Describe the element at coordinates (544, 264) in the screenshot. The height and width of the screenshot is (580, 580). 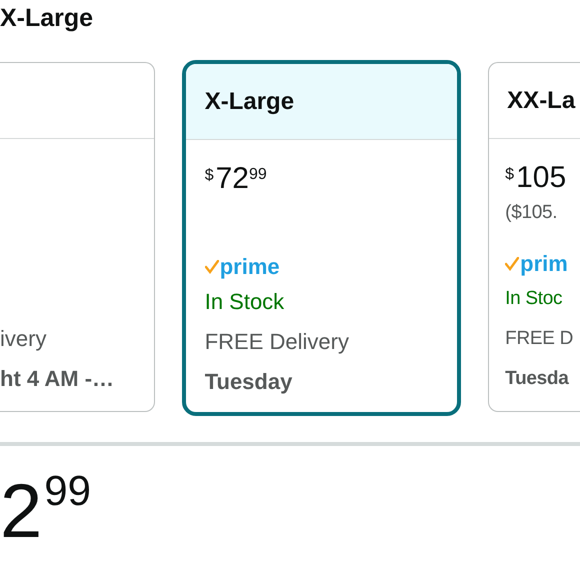
I see `prime-label: prim` at that location.